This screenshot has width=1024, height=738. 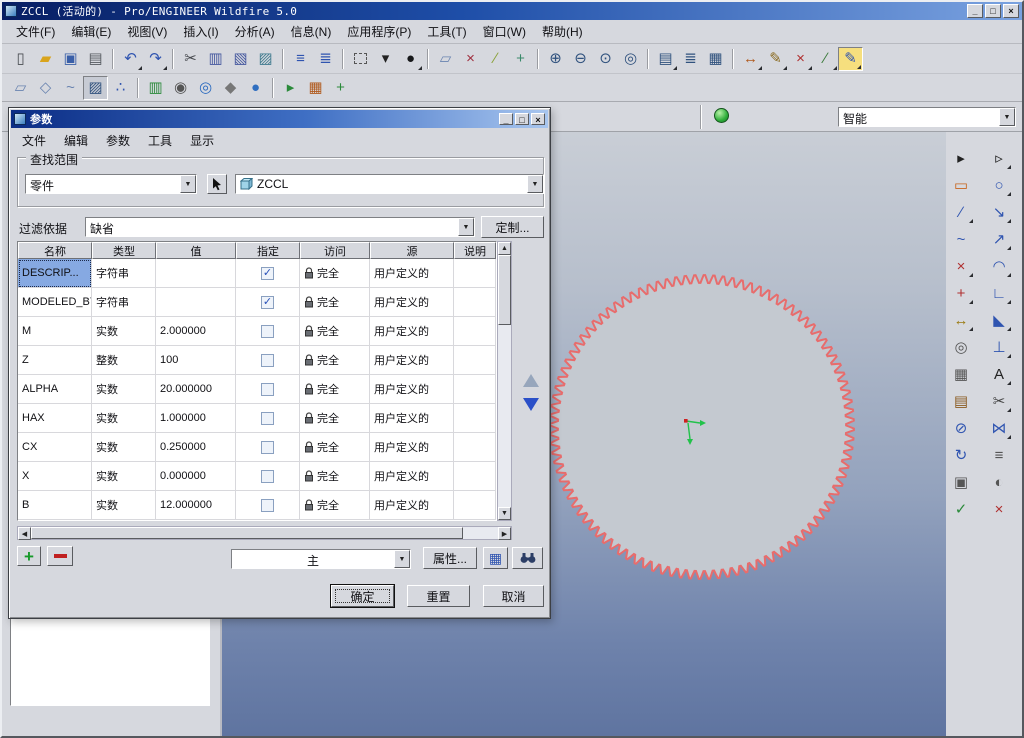 What do you see at coordinates (257, 505) in the screenshot?
I see `table-row: B 实数 12.000000 完全 用户定义的` at bounding box center [257, 505].